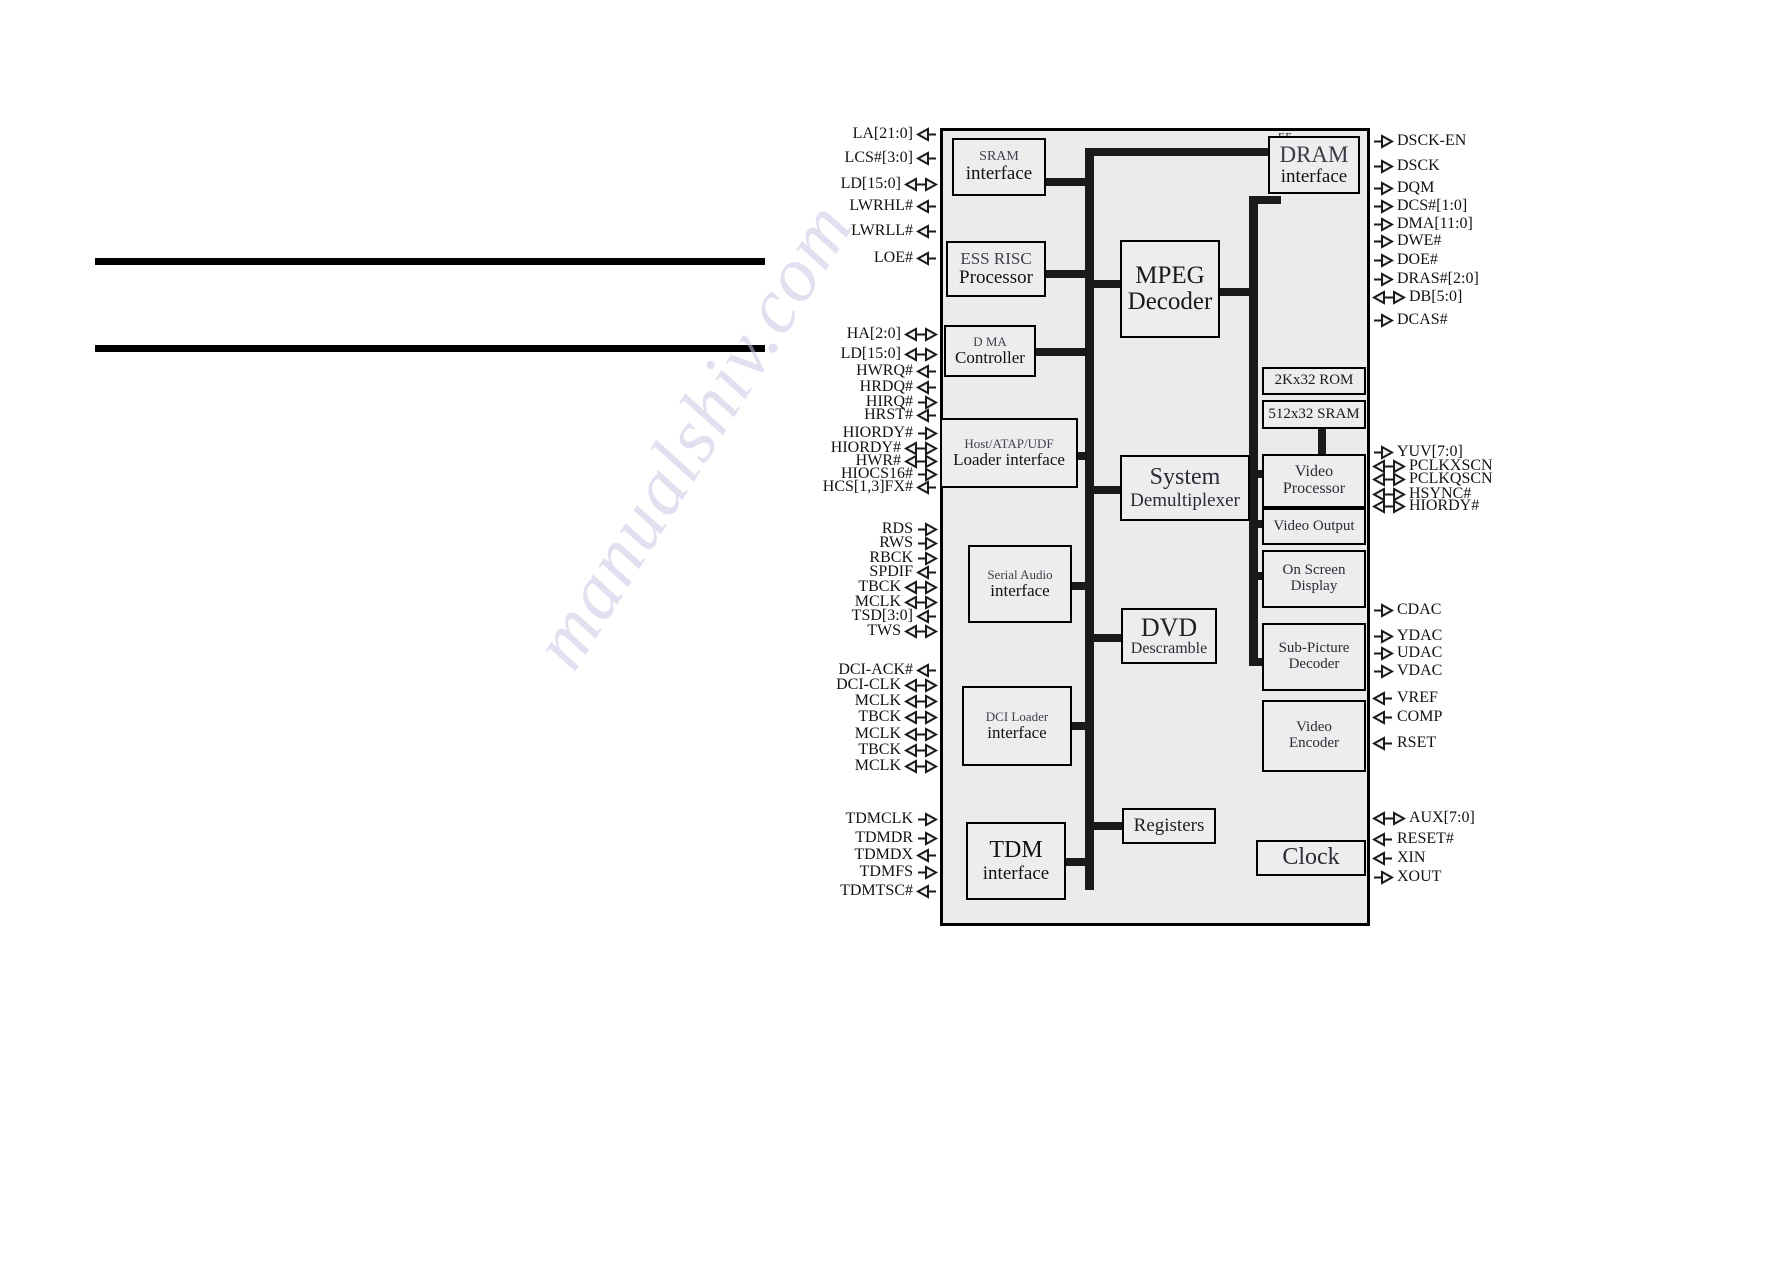  What do you see at coordinates (1522, 260) in the screenshot?
I see `signal-right-doe-: DOE#` at bounding box center [1522, 260].